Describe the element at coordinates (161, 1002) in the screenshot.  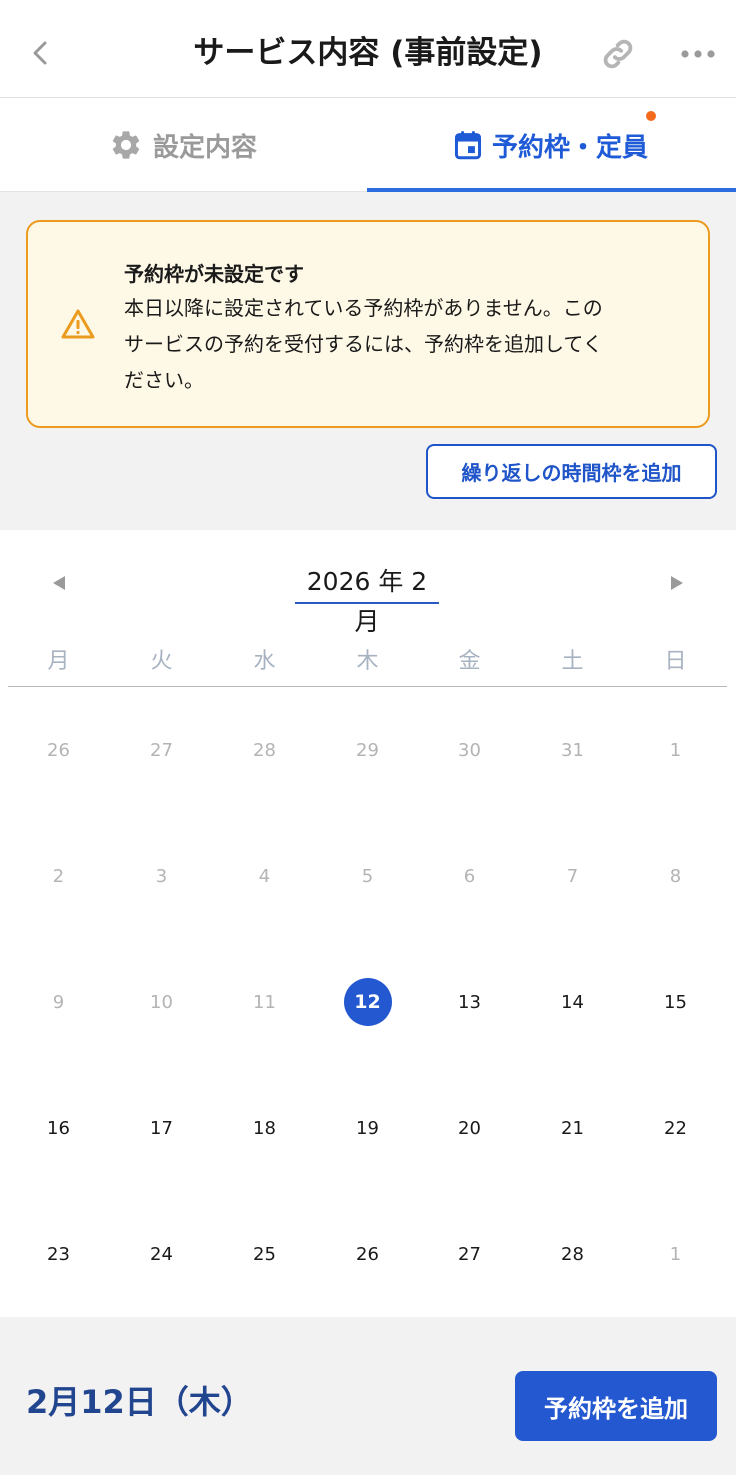
I see `calendar-day: 10` at that location.